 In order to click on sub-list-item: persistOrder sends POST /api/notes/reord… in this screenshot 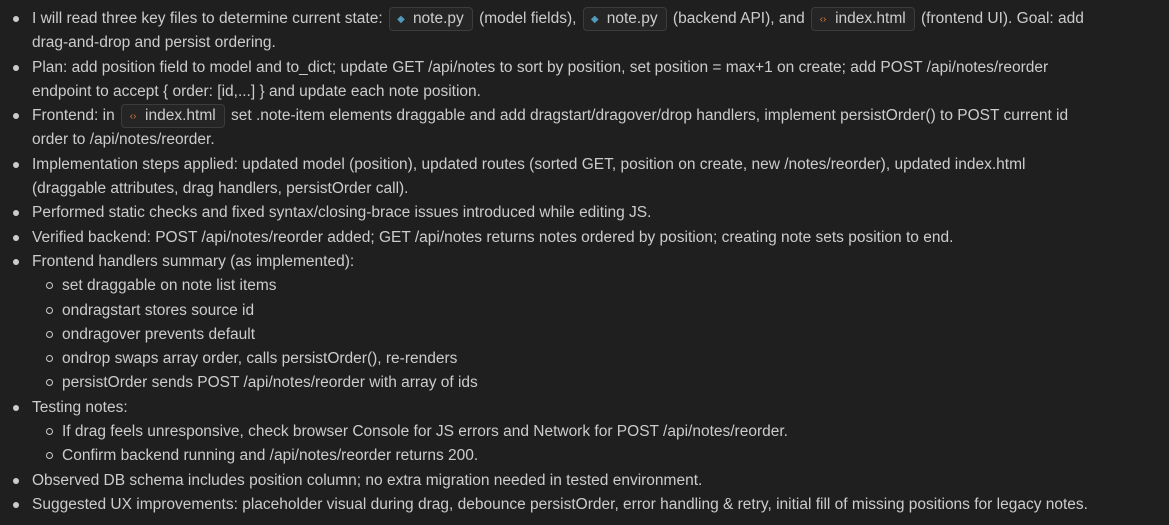, I will do `click(607, 383)`.